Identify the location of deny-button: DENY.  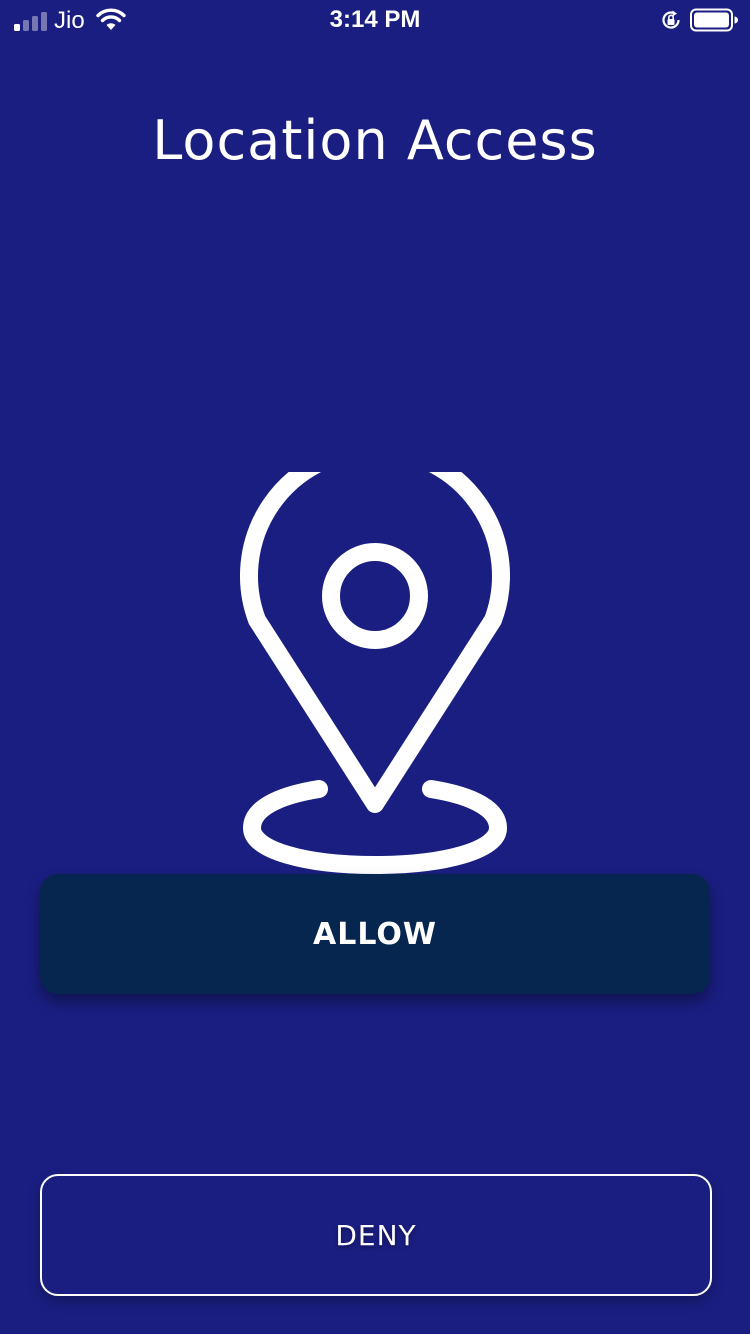
(376, 1235).